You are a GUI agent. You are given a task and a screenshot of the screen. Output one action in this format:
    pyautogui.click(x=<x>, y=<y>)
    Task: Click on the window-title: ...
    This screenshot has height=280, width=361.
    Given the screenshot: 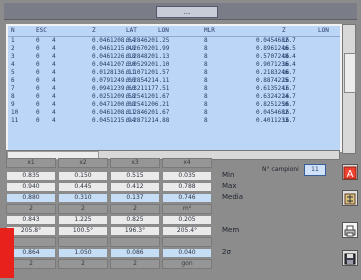 What is the action you would take?
    pyautogui.click(x=187, y=12)
    